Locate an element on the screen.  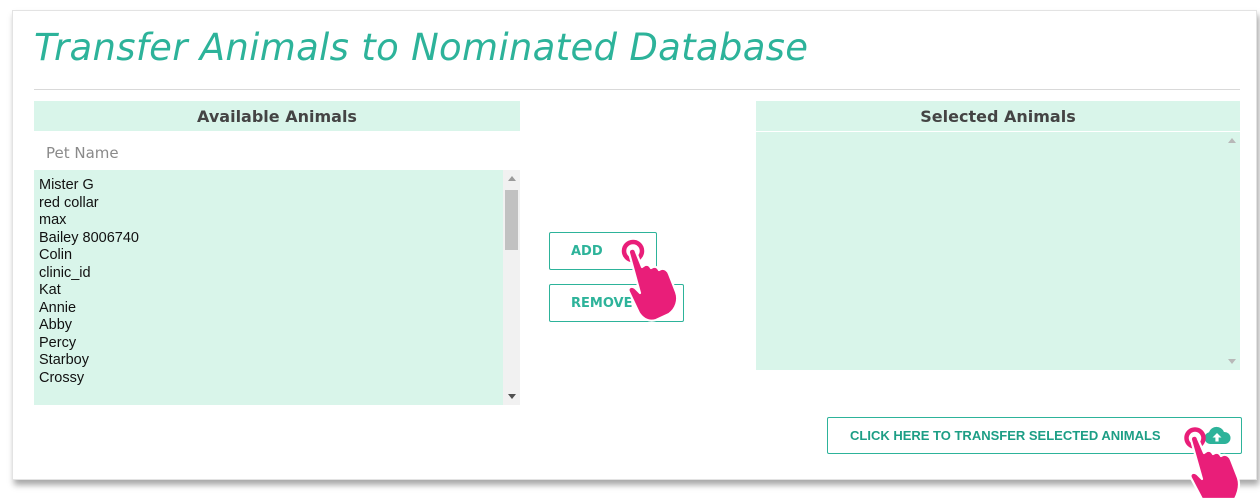
title-divider is located at coordinates (637, 89).